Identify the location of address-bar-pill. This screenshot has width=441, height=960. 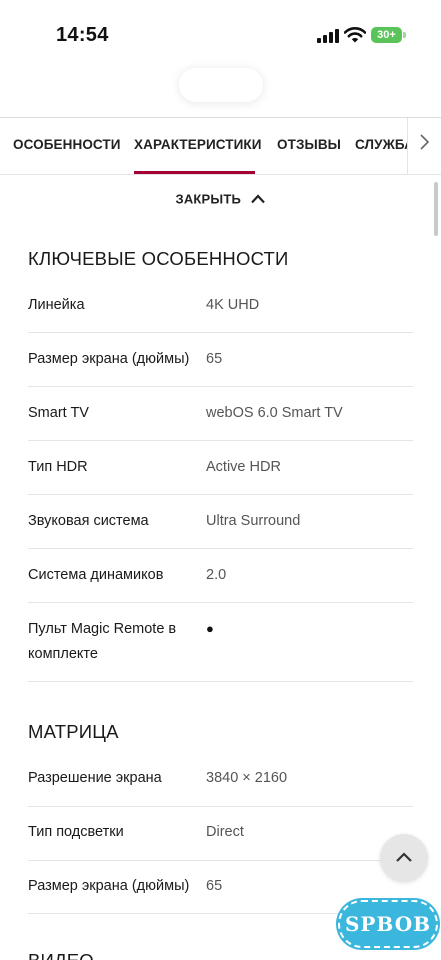
(221, 85).